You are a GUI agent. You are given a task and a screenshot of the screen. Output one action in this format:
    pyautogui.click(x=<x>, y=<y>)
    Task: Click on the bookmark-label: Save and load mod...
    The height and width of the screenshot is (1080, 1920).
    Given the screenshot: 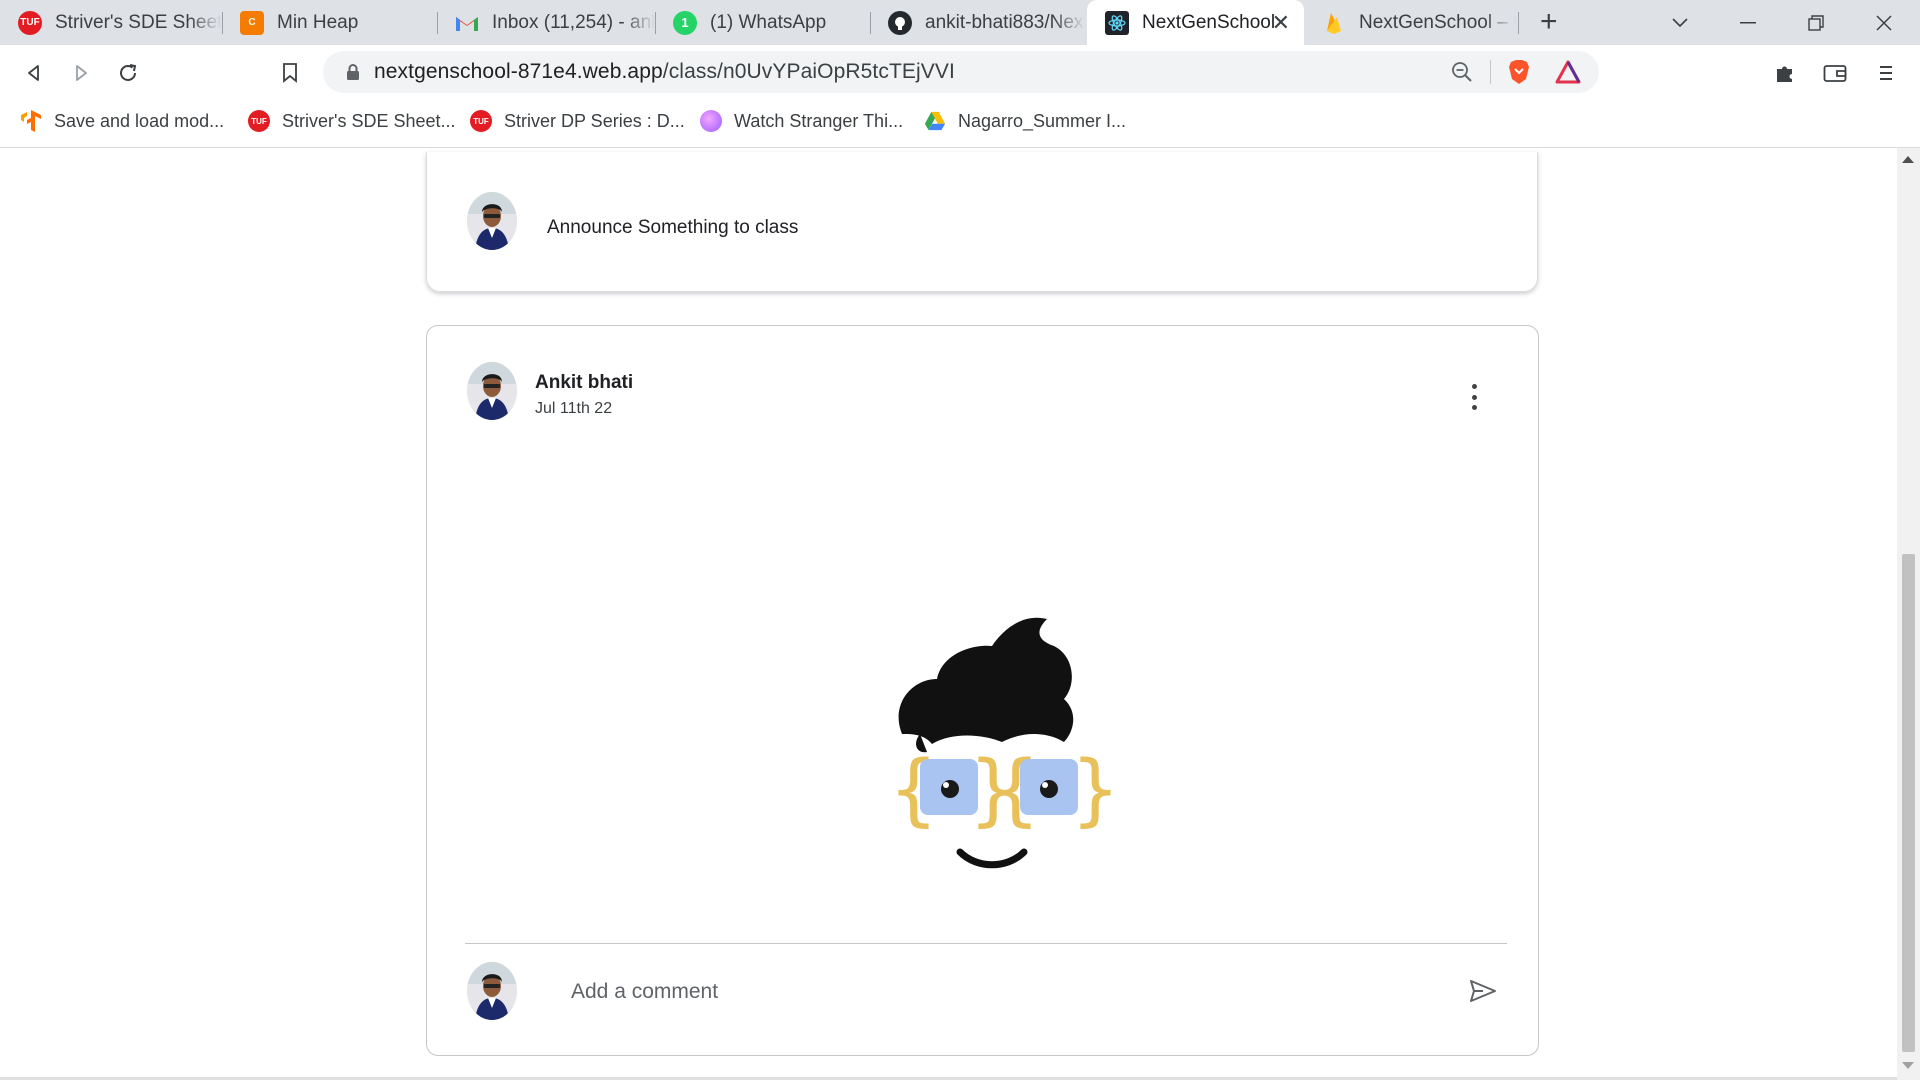 What is the action you would take?
    pyautogui.click(x=139, y=120)
    